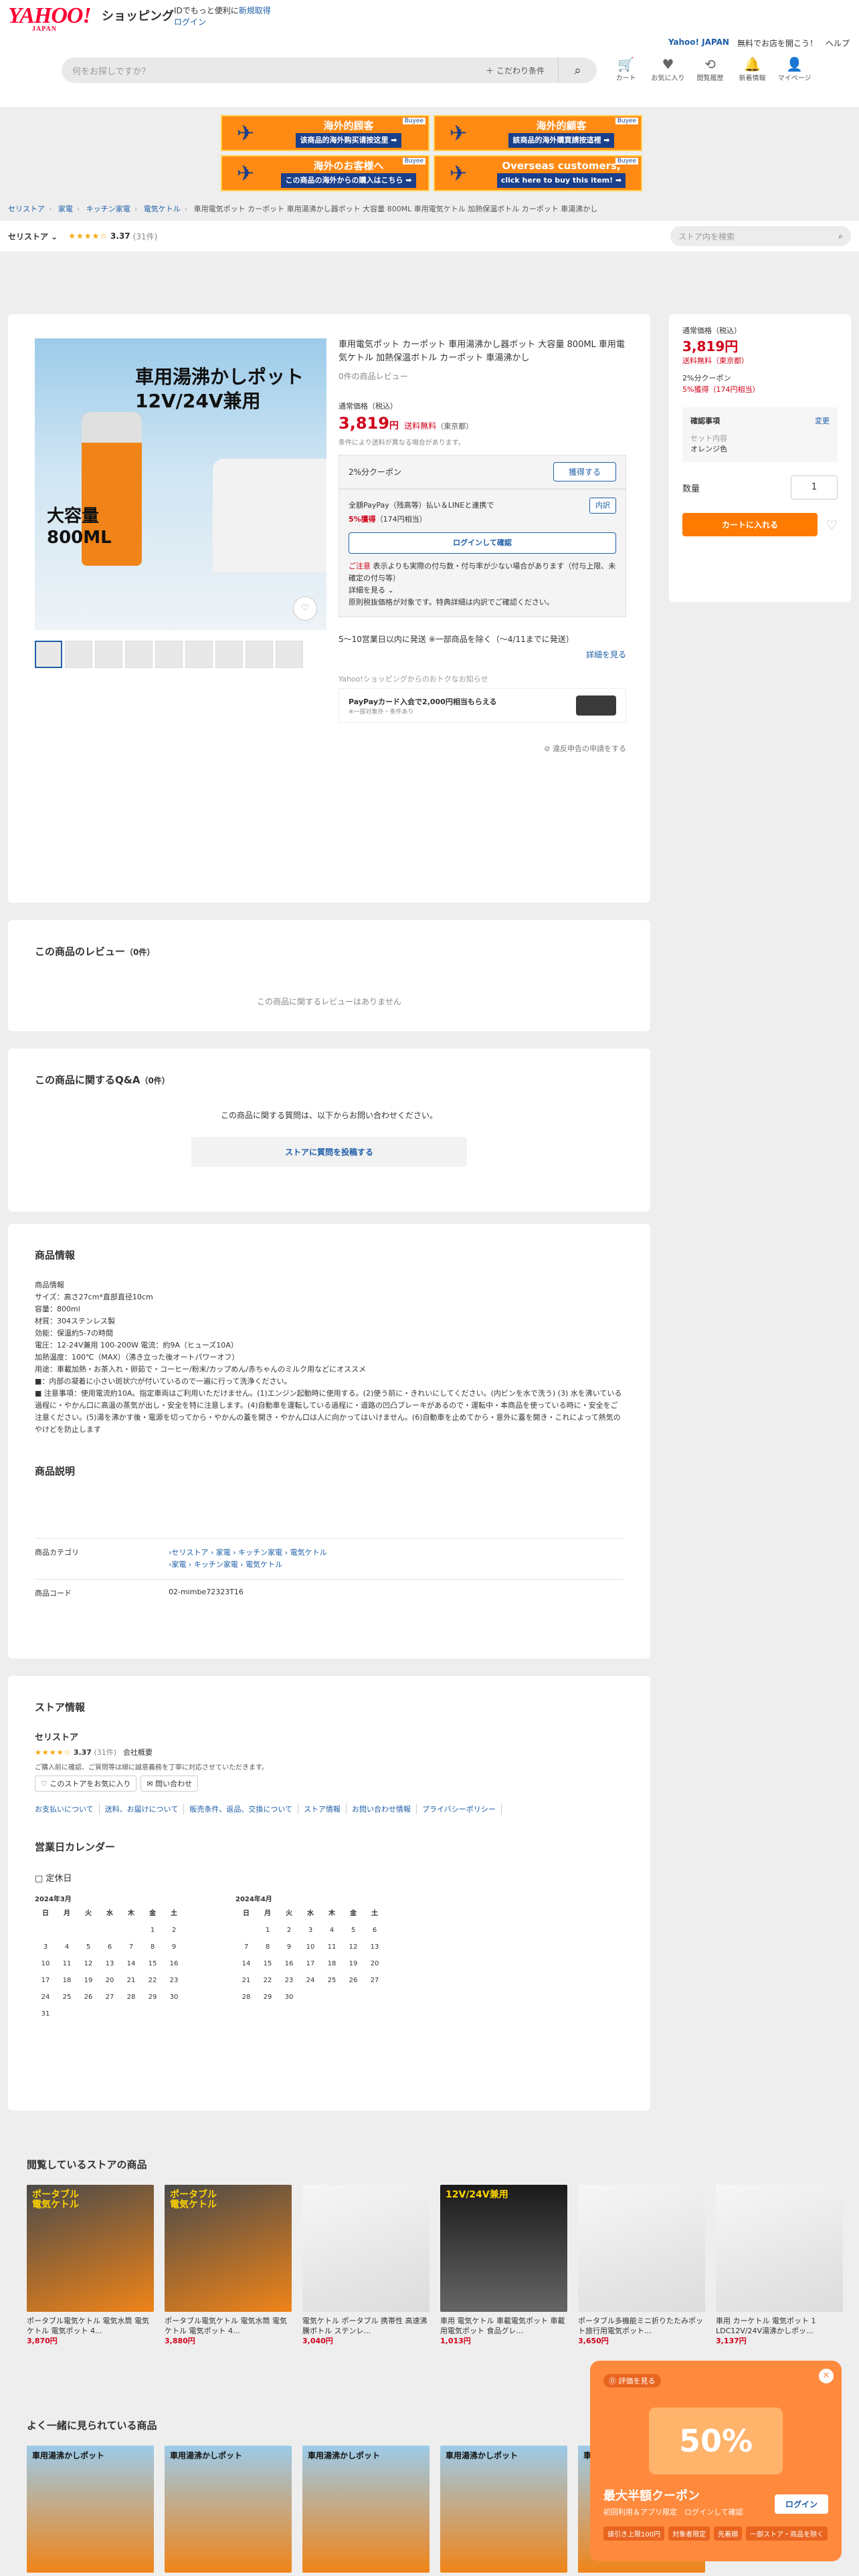 This screenshot has height=2576, width=859. What do you see at coordinates (255, 10) in the screenshot?
I see `register-link: 新規取得` at bounding box center [255, 10].